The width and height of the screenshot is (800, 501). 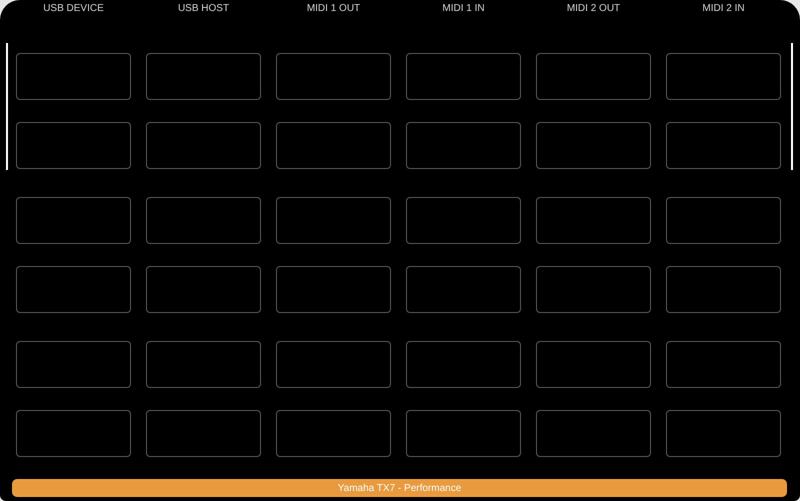 What do you see at coordinates (723, 9) in the screenshot?
I see `column-header: MIDI 2 IN` at bounding box center [723, 9].